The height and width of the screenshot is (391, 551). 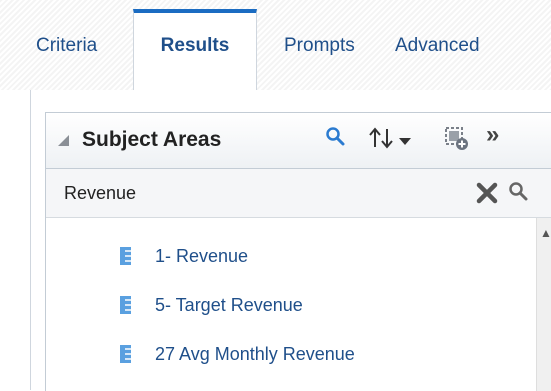 I want to click on list-item: 27 Avg Monthly Revenue, so click(x=237, y=354).